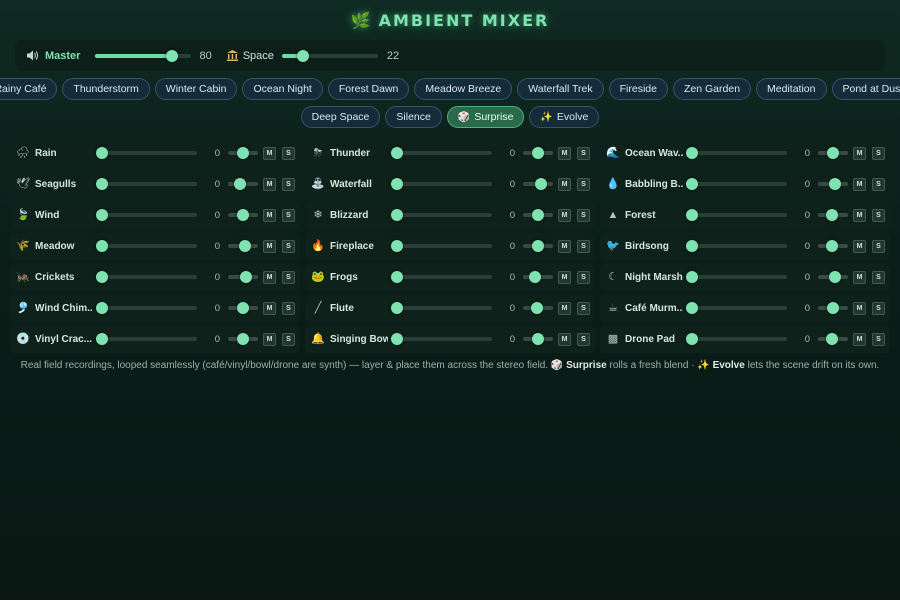 The width and height of the screenshot is (900, 600). Describe the element at coordinates (564, 117) in the screenshot. I see `preset-evolve: ✨ Evolve` at that location.